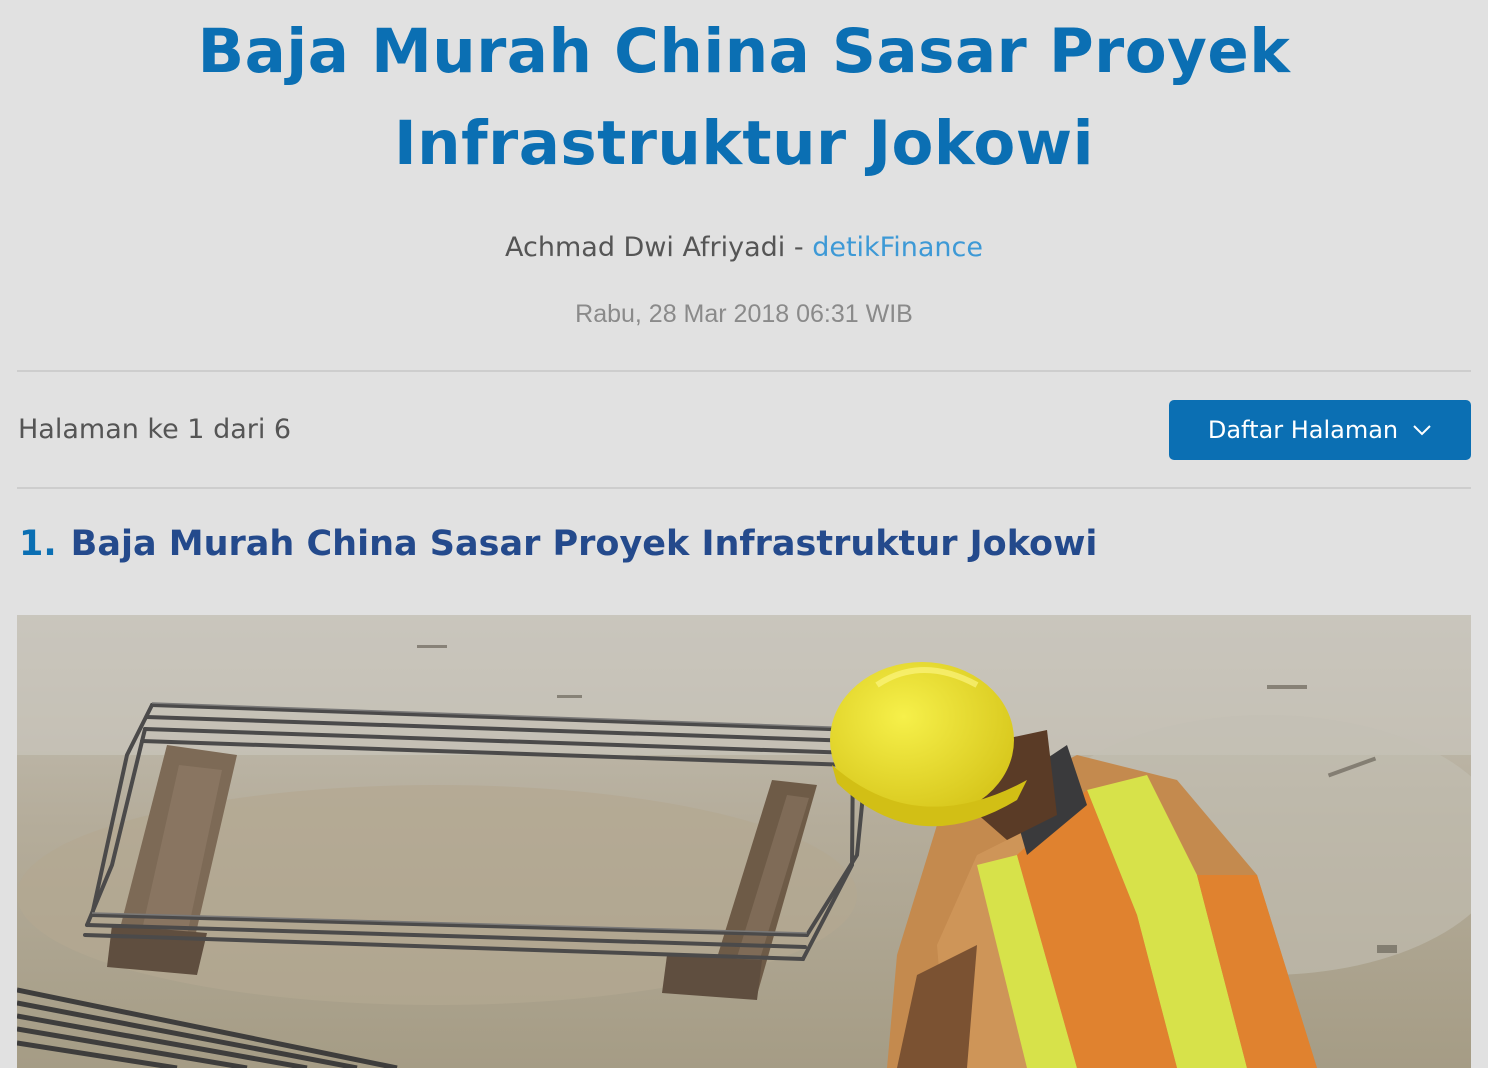 This screenshot has width=1488, height=1068. I want to click on article-title-line1: Baja Murah China Sasar Proyek, so click(744, 51).